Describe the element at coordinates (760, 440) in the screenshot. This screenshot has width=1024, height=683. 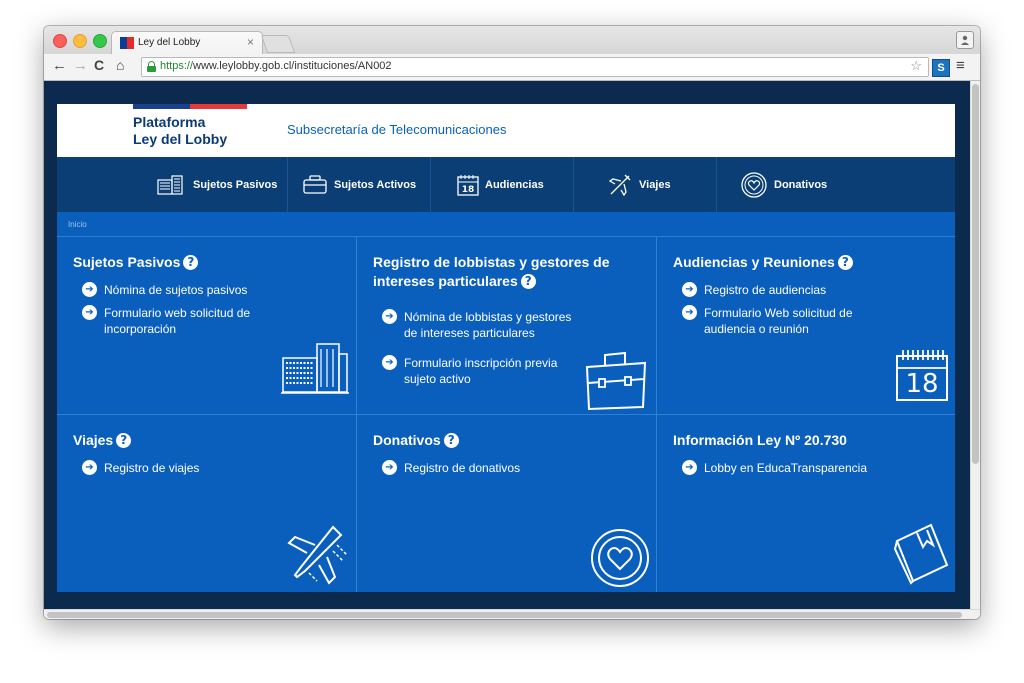
I see `card-title: Información Ley Nº 20.730` at that location.